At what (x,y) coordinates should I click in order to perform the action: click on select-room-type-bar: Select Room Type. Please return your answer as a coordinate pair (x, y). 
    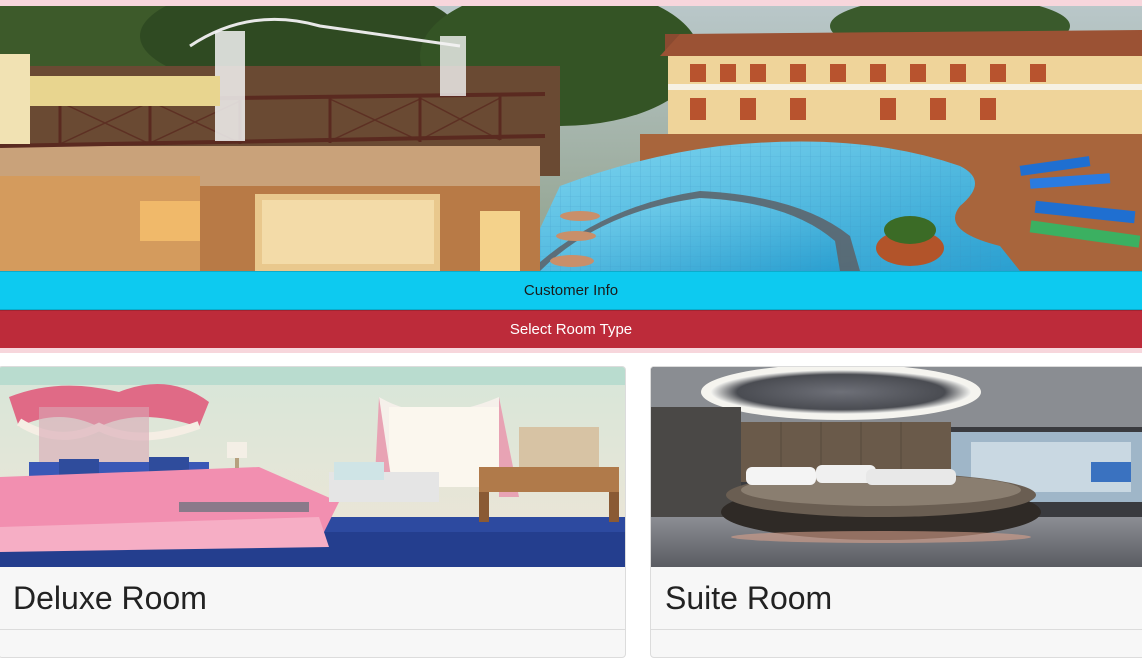
    Looking at the image, I should click on (571, 329).